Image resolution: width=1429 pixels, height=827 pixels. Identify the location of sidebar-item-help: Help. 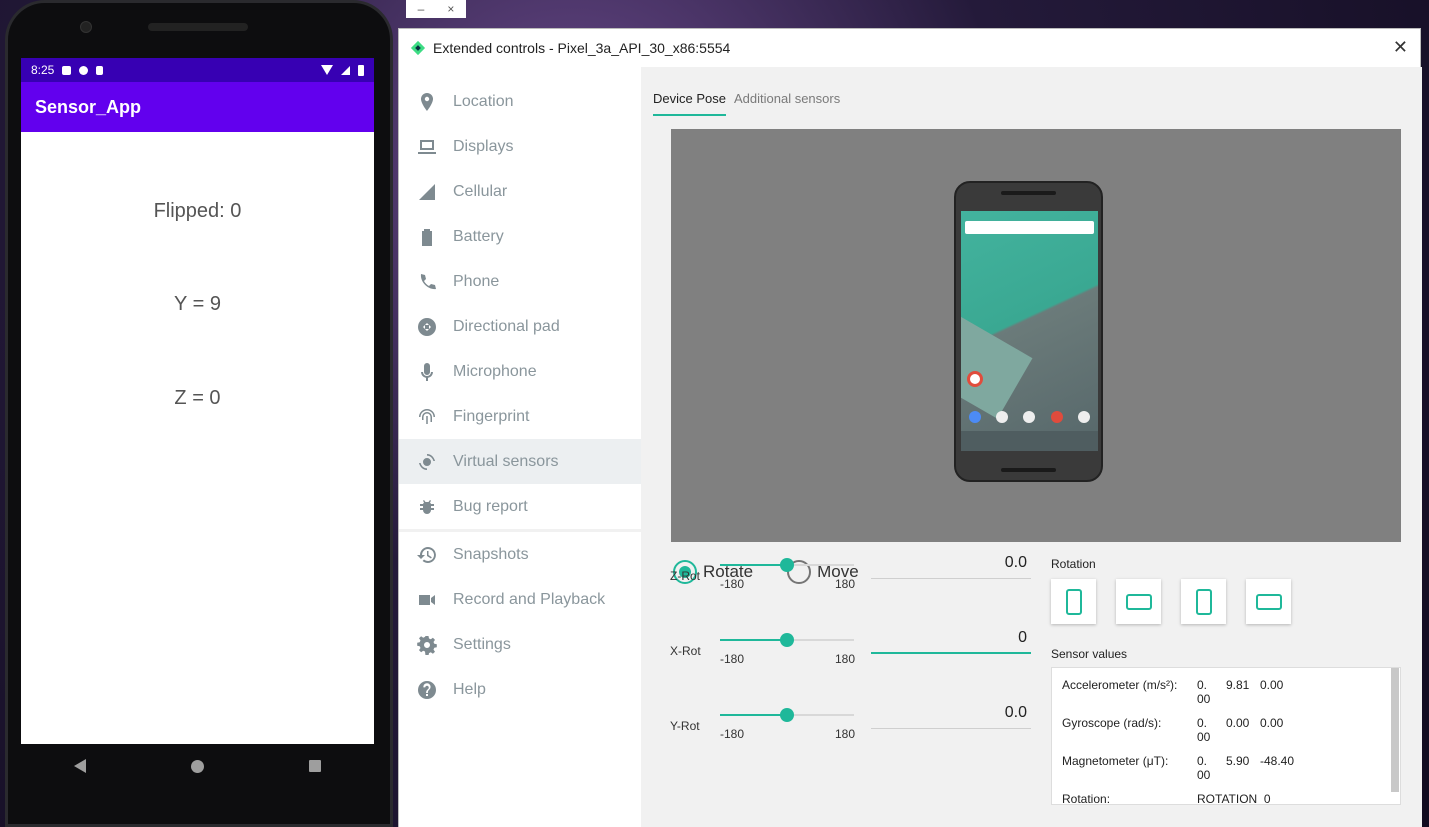
(520, 689).